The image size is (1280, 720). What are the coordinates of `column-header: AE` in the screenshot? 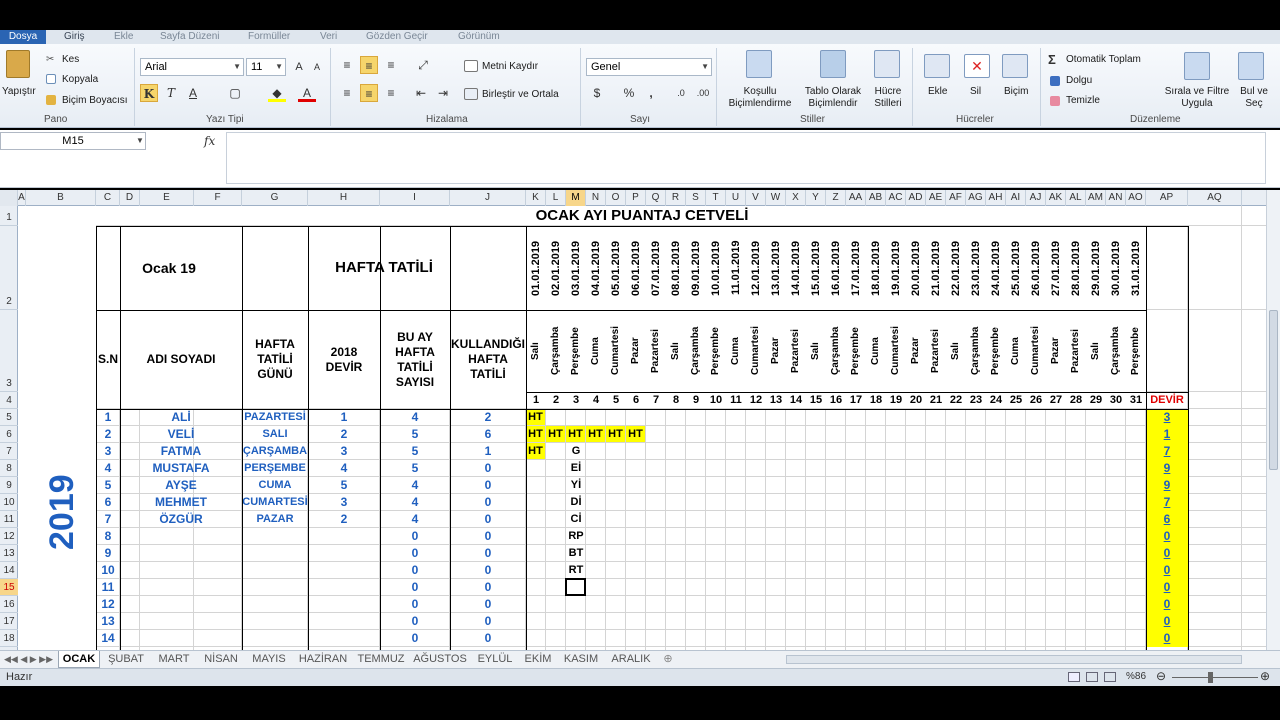 It's located at (936, 198).